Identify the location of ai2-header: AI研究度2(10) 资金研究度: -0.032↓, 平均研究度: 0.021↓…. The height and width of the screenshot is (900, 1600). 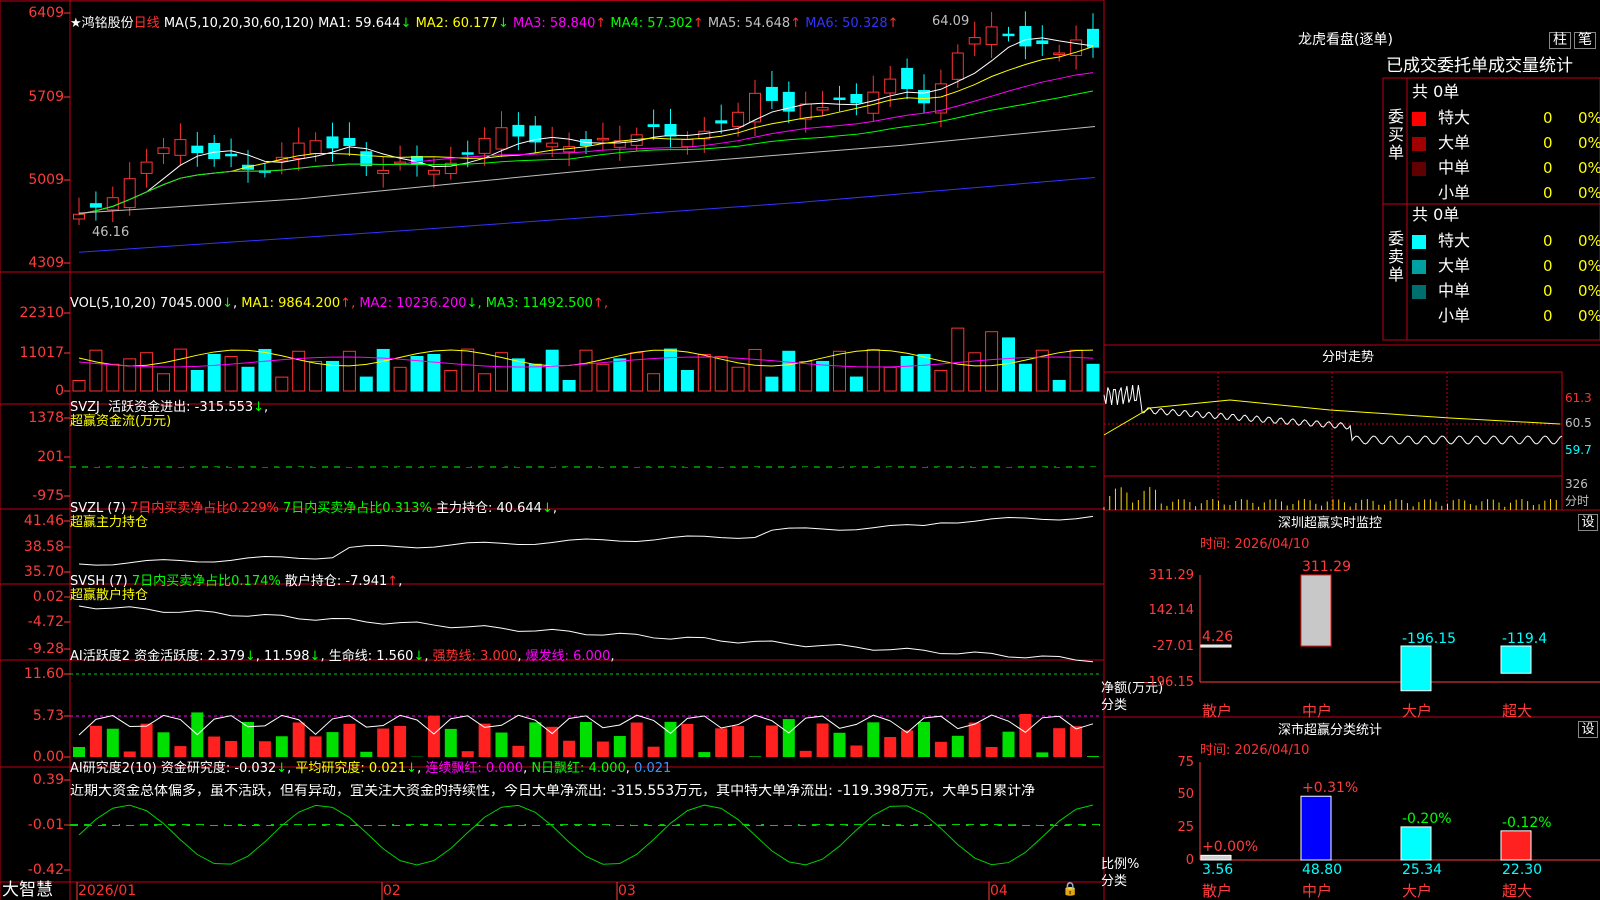
(371, 768).